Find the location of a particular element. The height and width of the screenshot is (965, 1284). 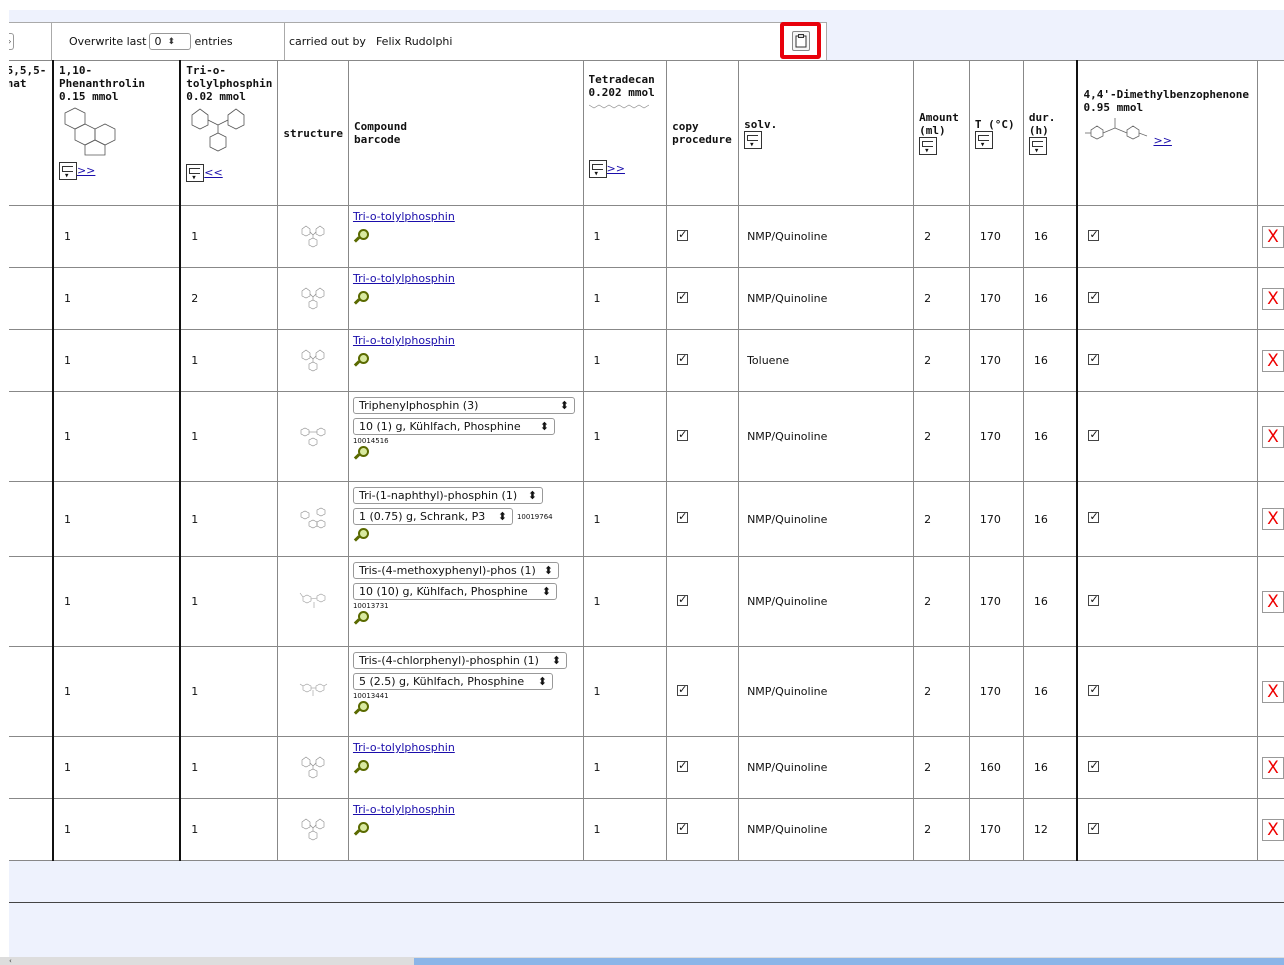

compound-select: Tris-(4-methoxyphenyl)-phos (1) ⬍ is located at coordinates (455, 570).